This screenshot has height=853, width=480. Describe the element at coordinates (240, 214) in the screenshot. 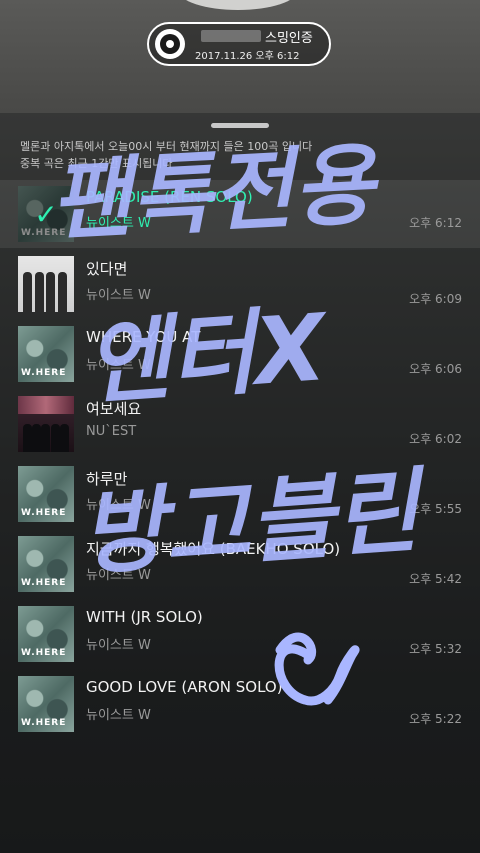

I see `track-row: W.HERE ✓ PARADISE (REN SOLO) 뉴이스트 W 오후 6:12` at that location.